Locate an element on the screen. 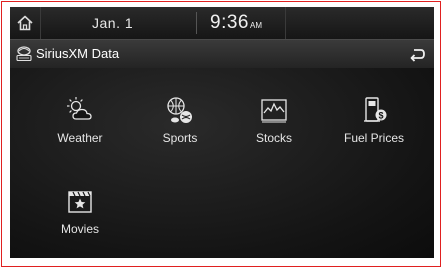  siriusxm-data-icon is located at coordinates (24, 54).